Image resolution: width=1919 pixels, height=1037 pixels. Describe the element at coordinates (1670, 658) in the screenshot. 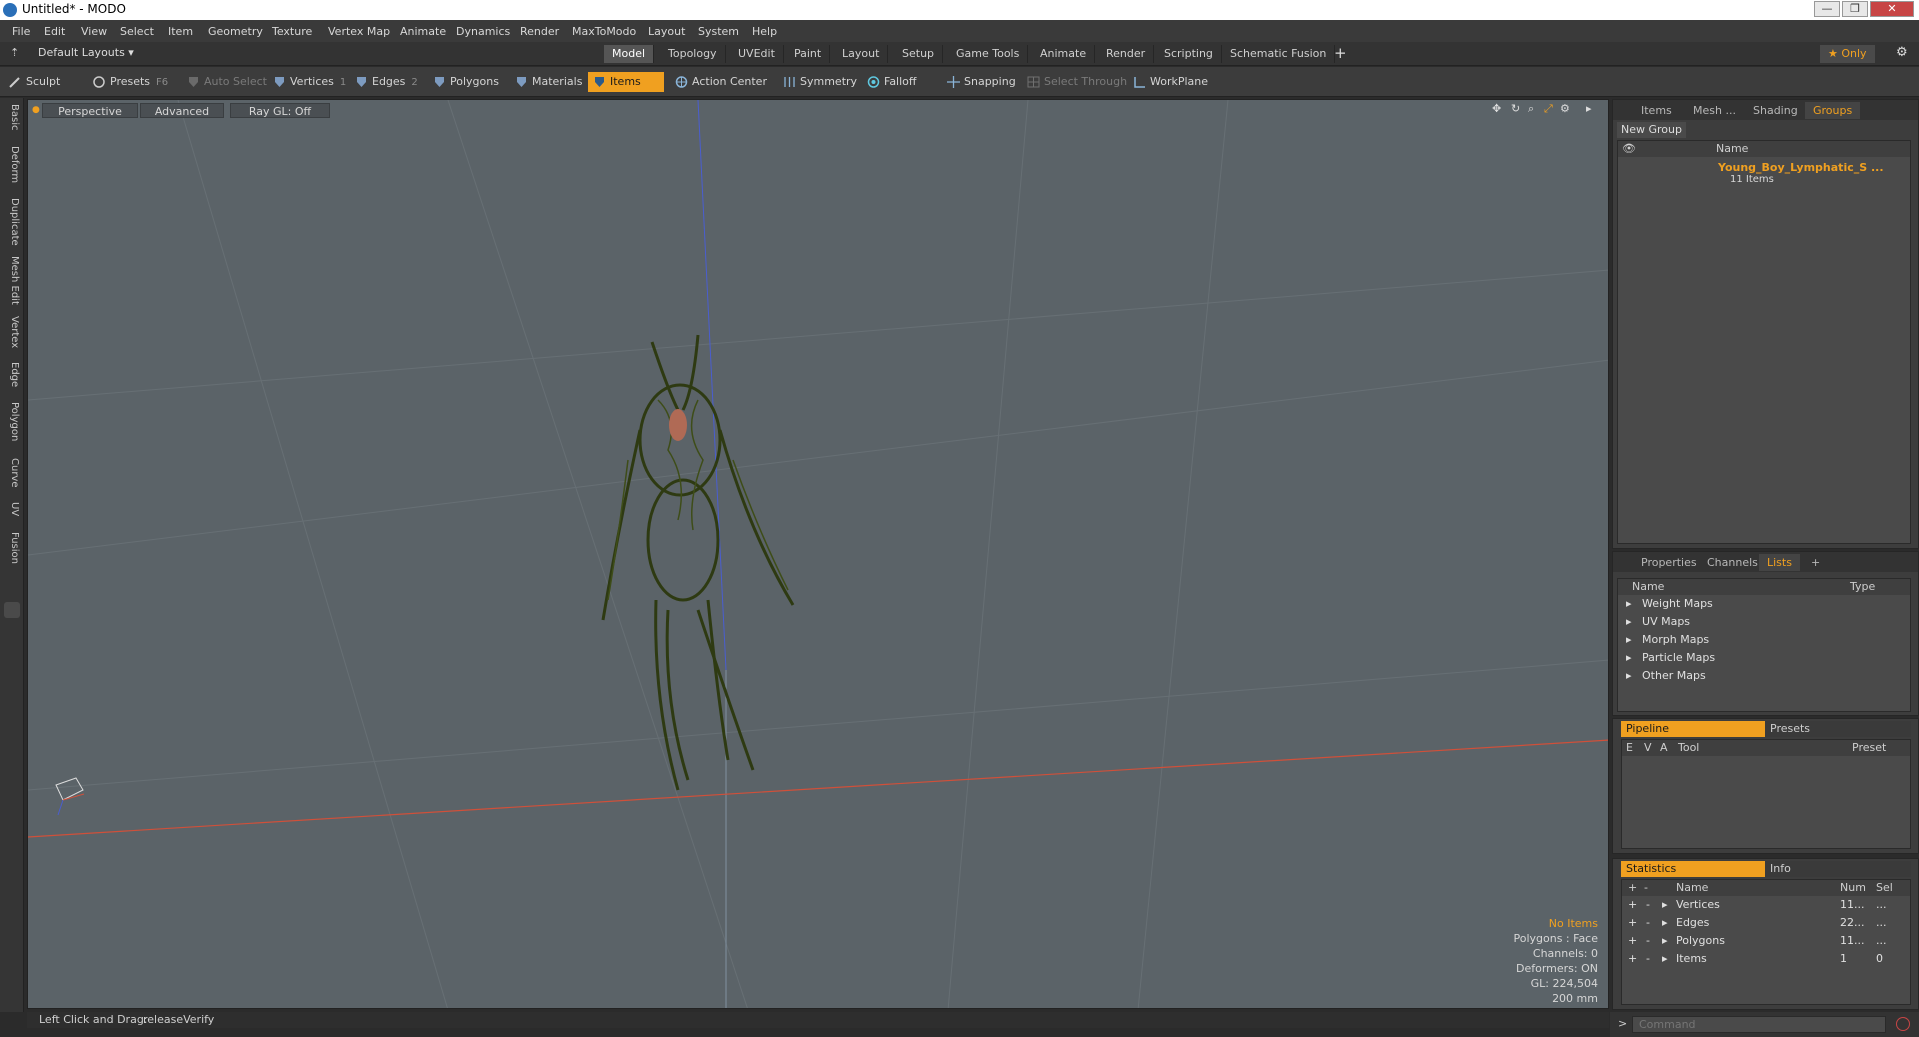

I see `list-item: ▸ Particle Maps` at that location.